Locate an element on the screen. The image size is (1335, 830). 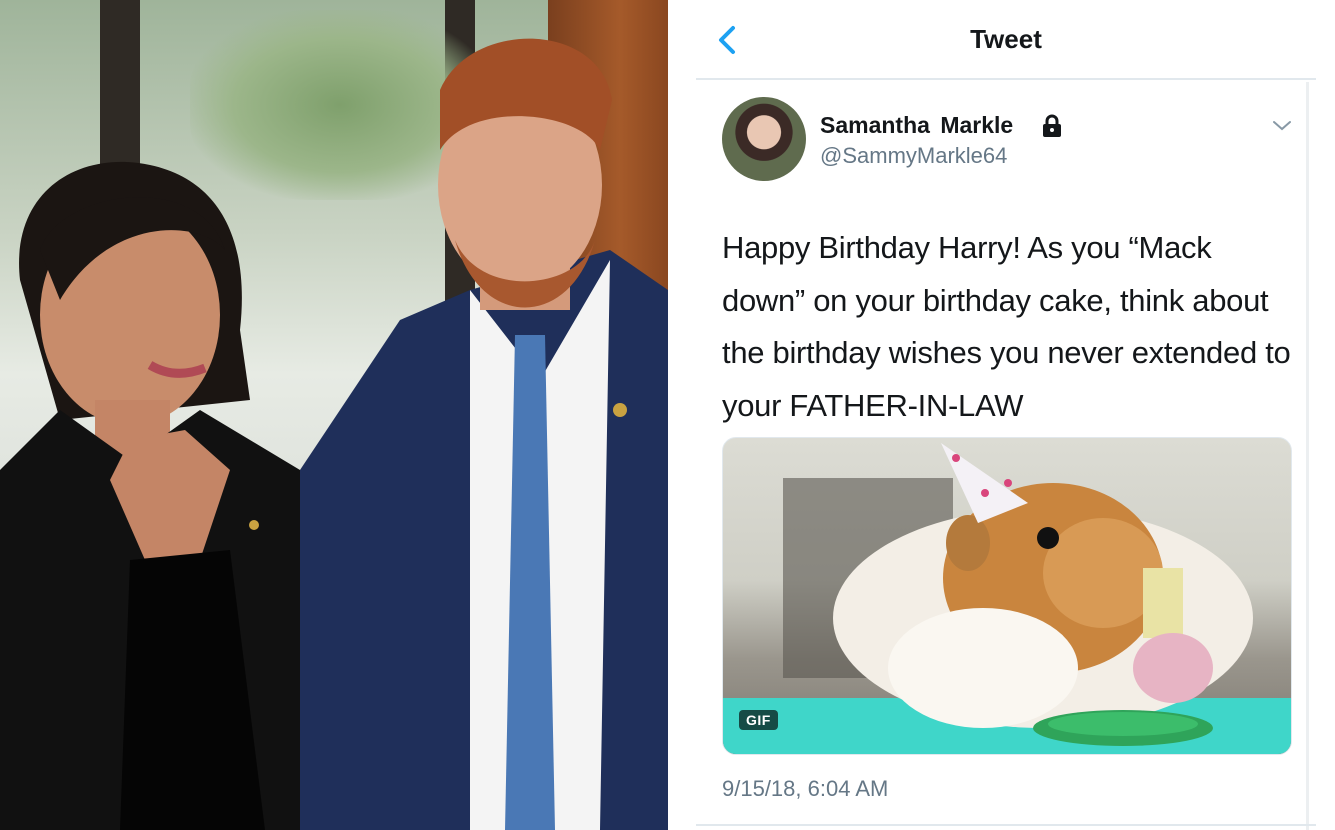
header-title: Tweet is located at coordinates (1006, 39).